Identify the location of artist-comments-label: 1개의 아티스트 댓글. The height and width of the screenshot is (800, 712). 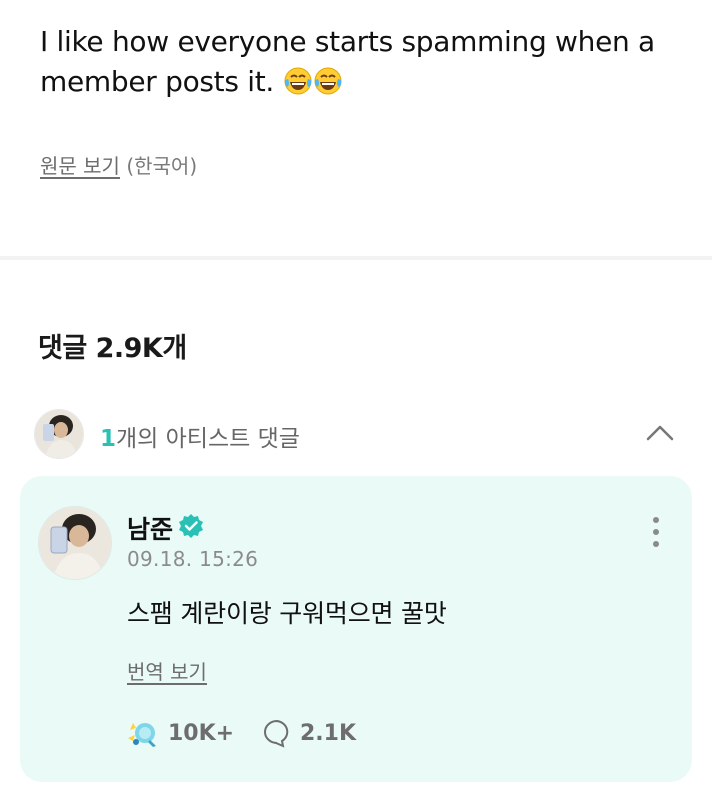
(200, 436).